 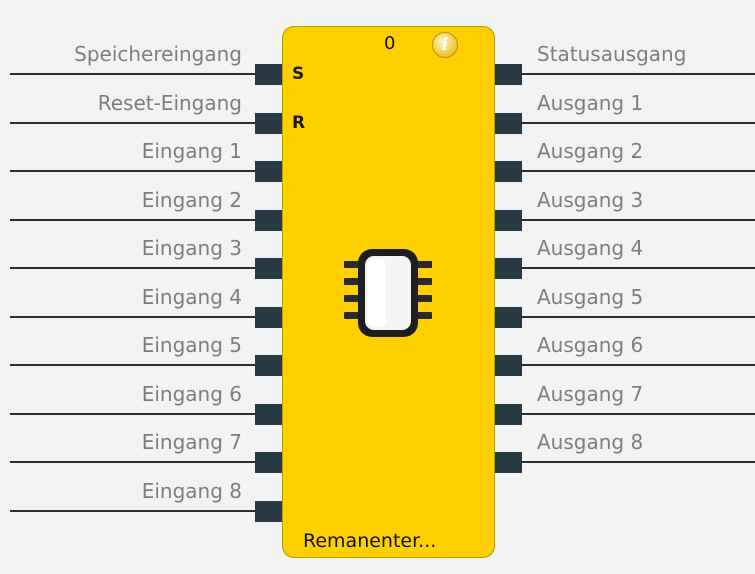 What do you see at coordinates (169, 102) in the screenshot?
I see `input-label: Reset-Eingang` at bounding box center [169, 102].